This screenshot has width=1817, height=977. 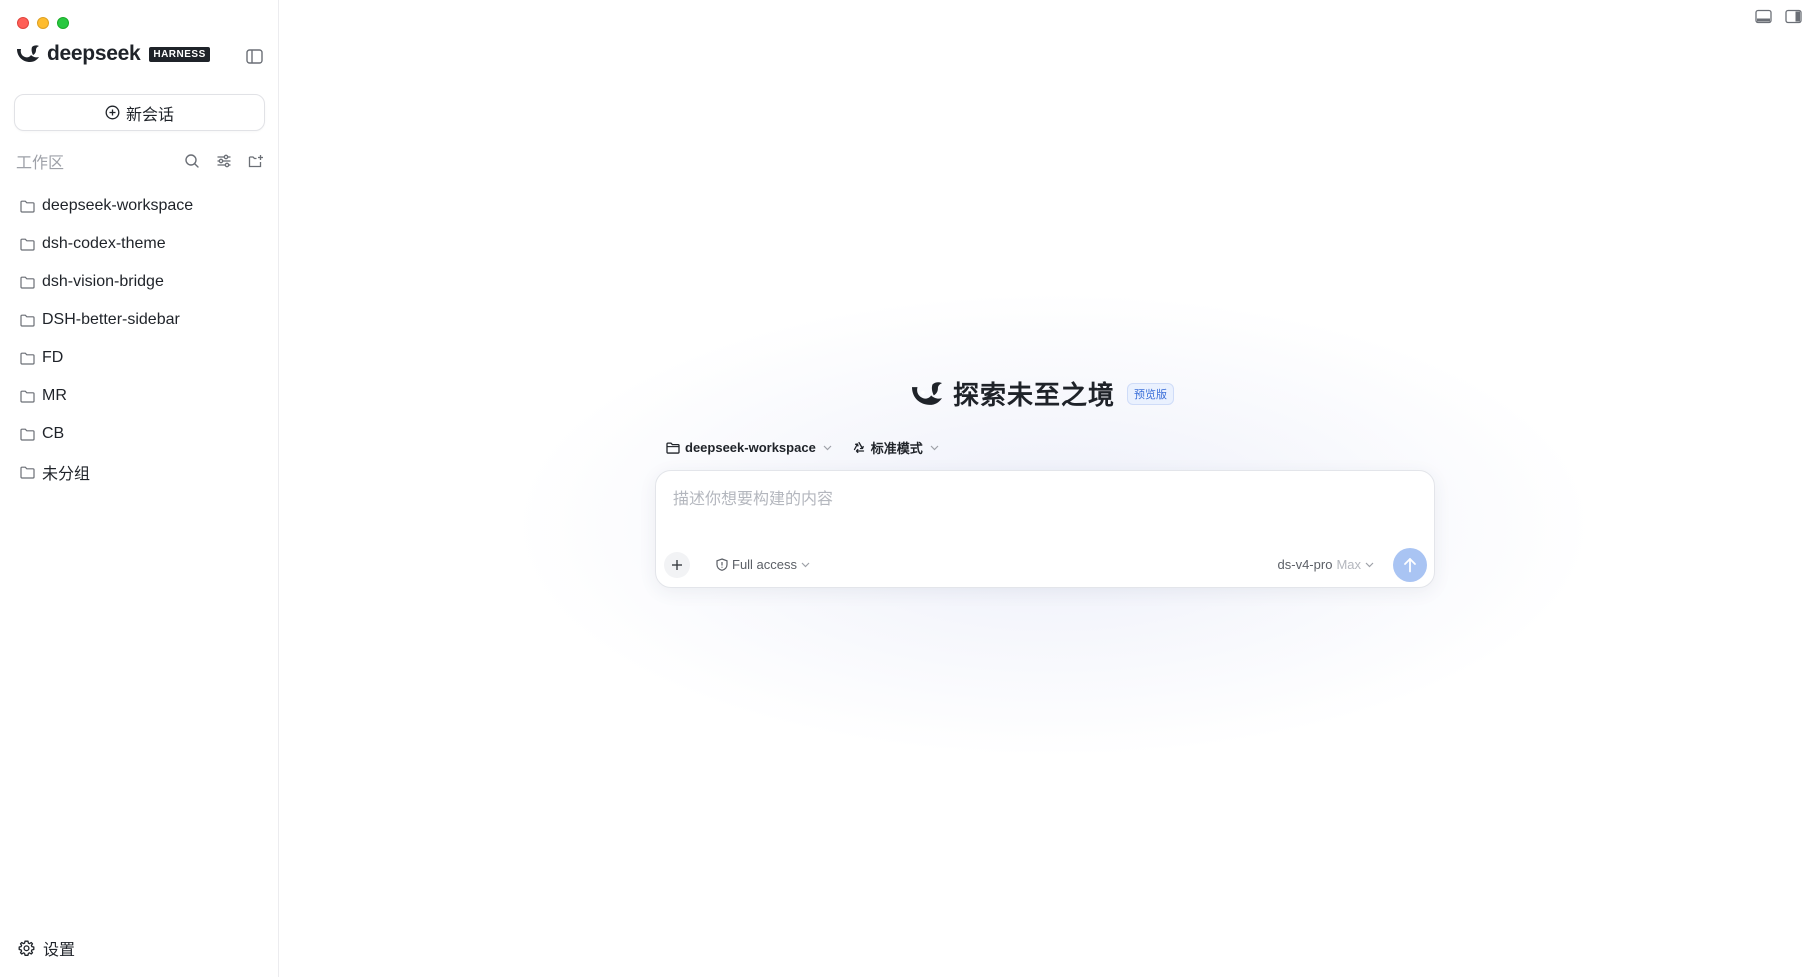 I want to click on prompt-input, so click(x=1043, y=500).